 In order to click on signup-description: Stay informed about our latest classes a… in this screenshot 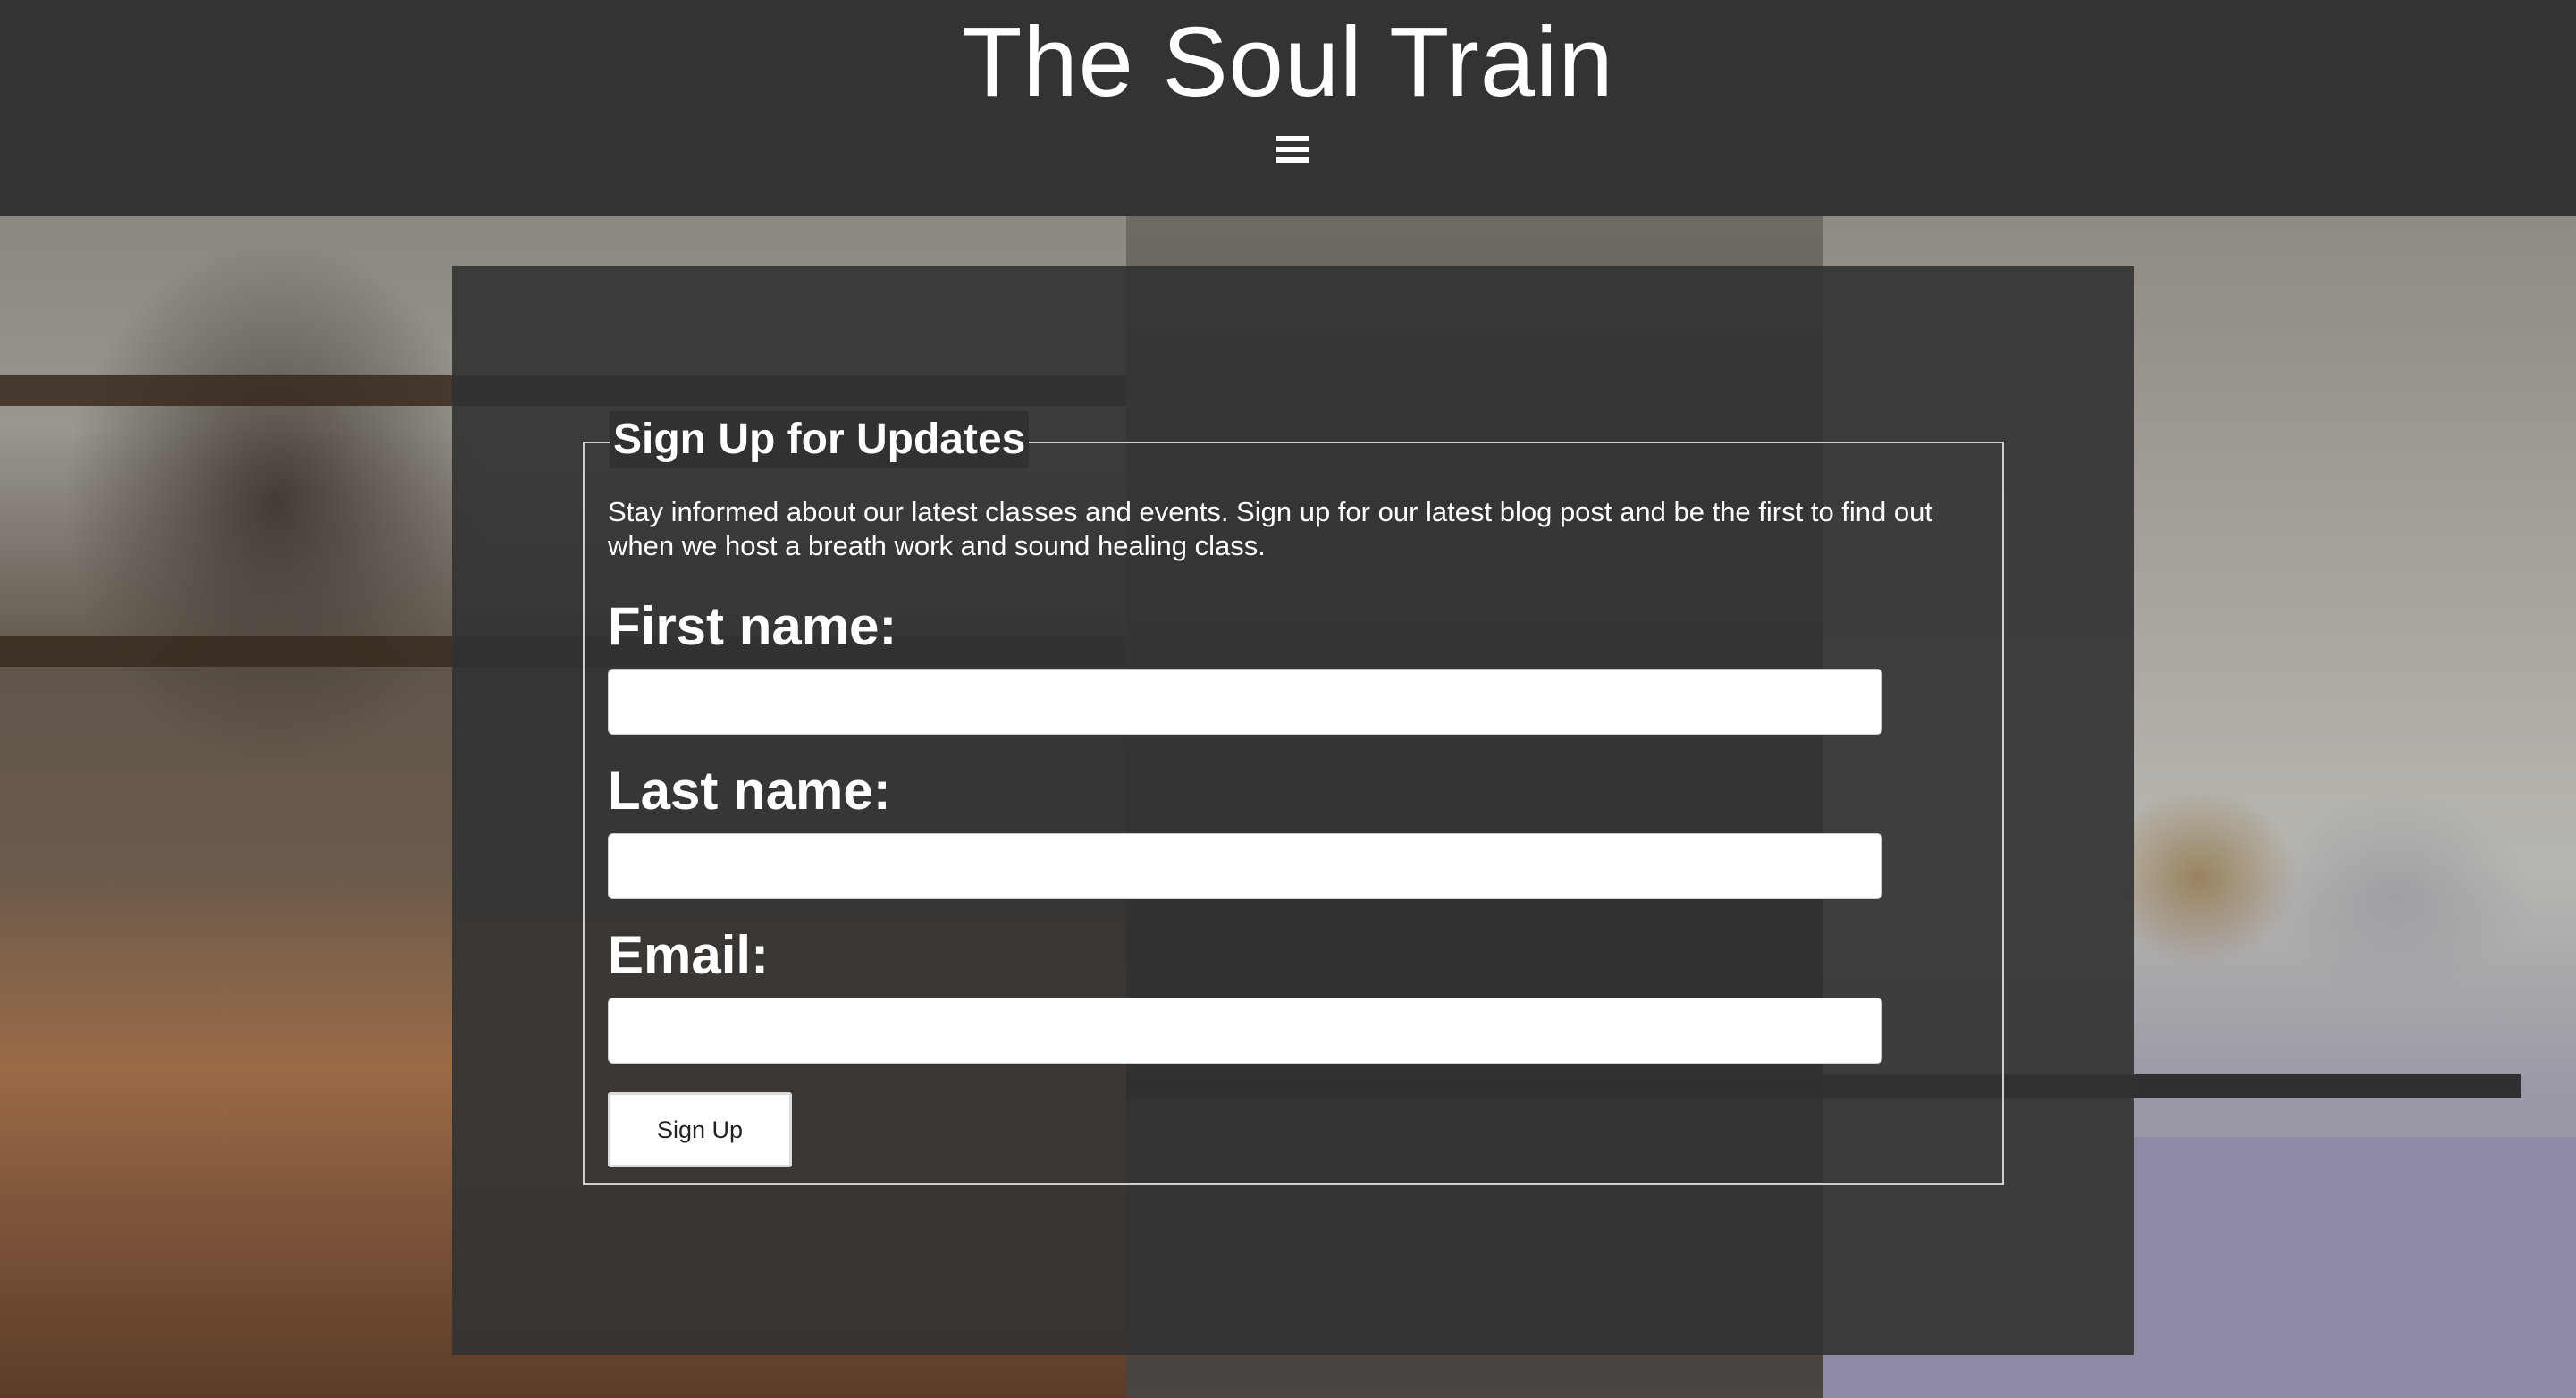, I will do `click(1270, 528)`.